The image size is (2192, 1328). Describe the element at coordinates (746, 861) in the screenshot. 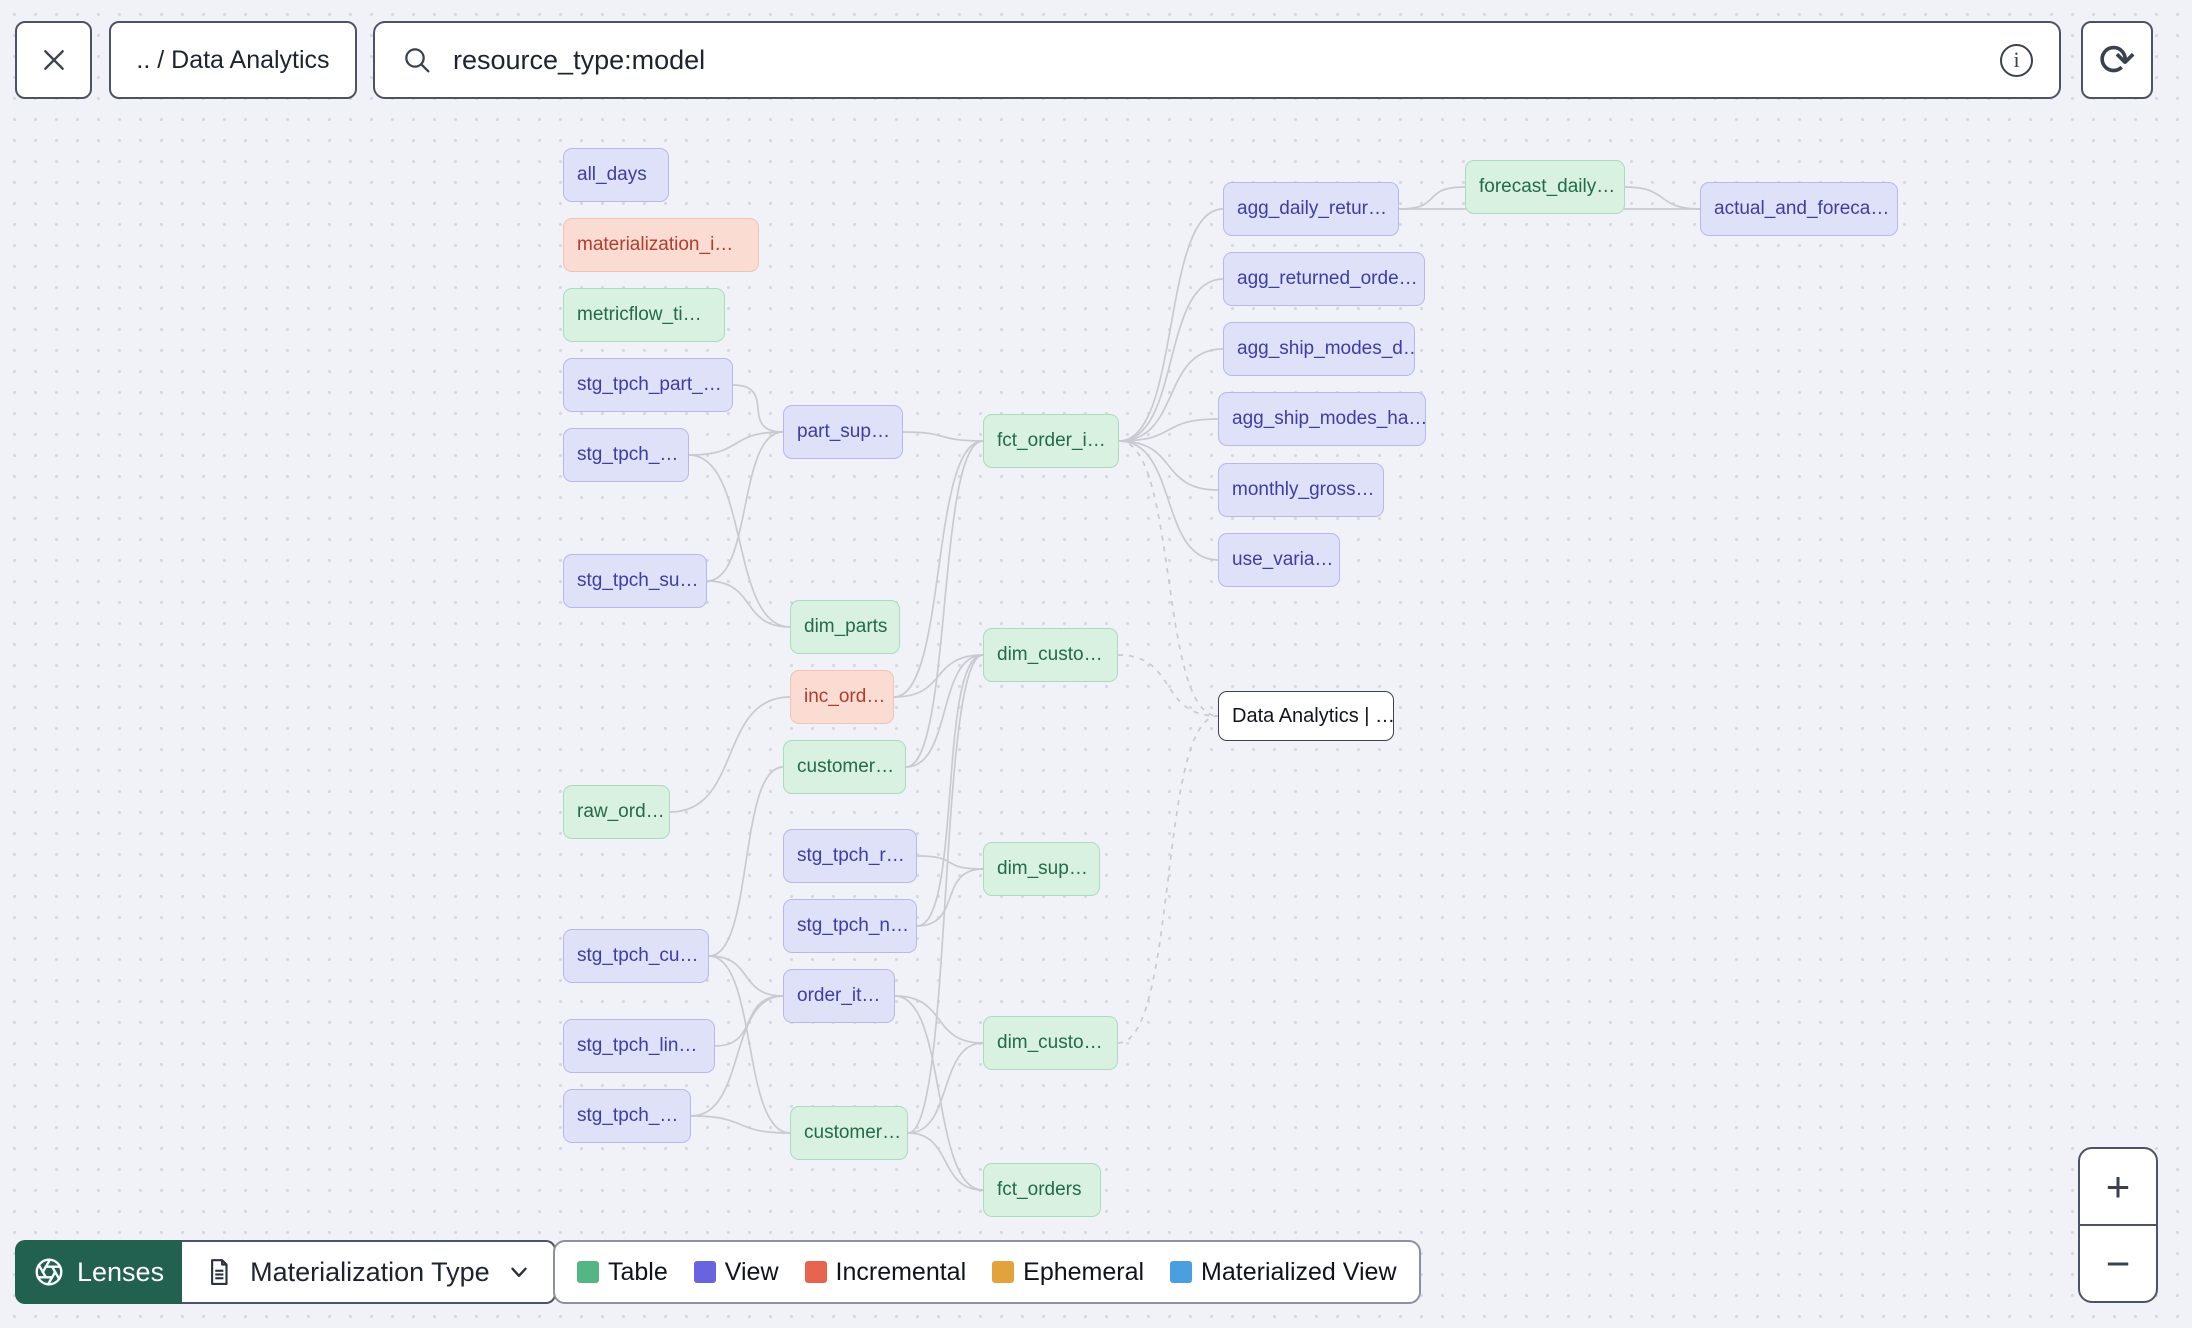

I see `edge-stg_tpch_cu-customer_a` at that location.